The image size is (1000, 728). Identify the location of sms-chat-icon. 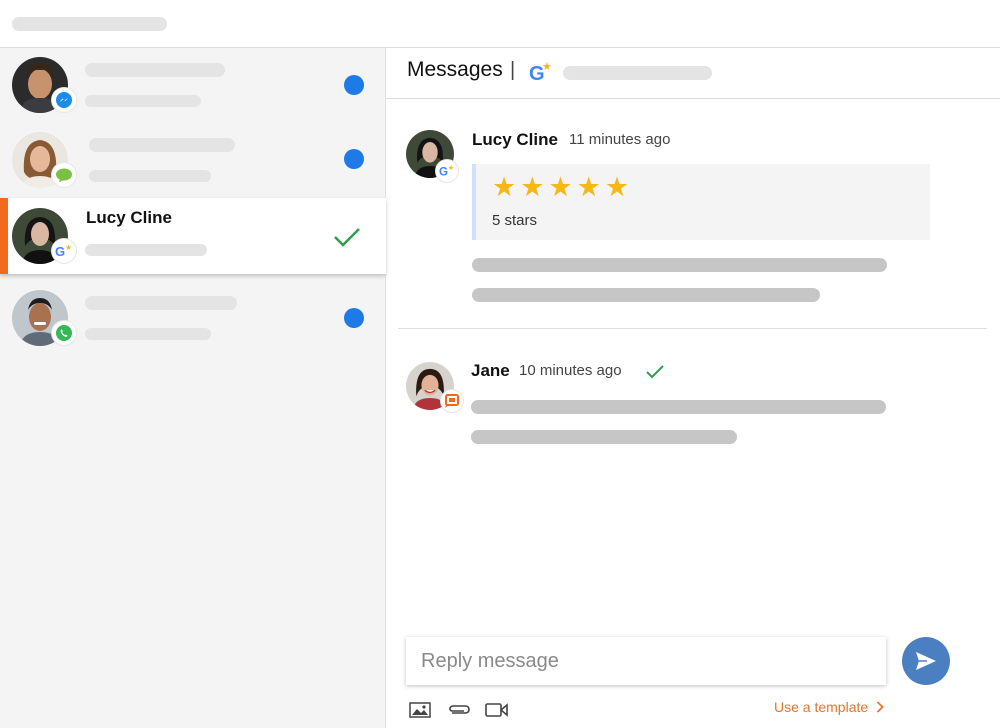
(64, 175).